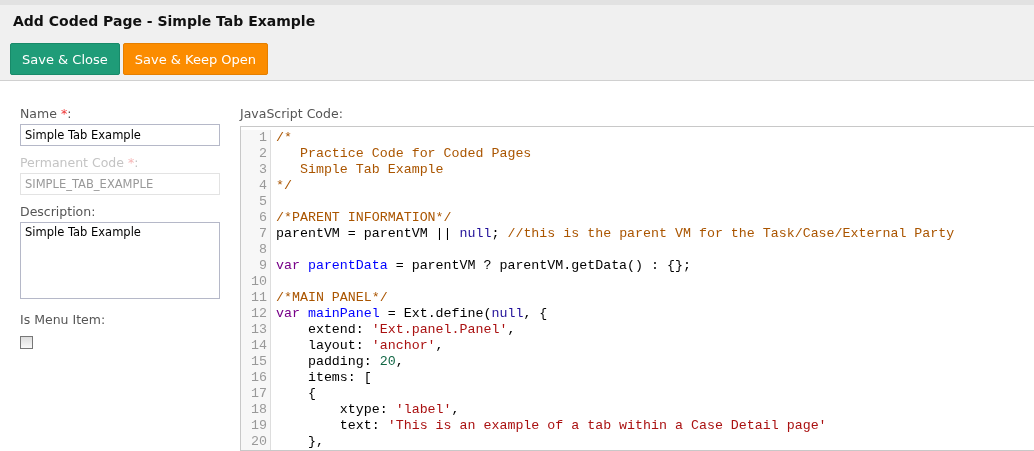 The height and width of the screenshot is (451, 1034). Describe the element at coordinates (483, 266) in the screenshot. I see `code-line: var parentData = parentVM ? parentVM.getData() : {};` at that location.